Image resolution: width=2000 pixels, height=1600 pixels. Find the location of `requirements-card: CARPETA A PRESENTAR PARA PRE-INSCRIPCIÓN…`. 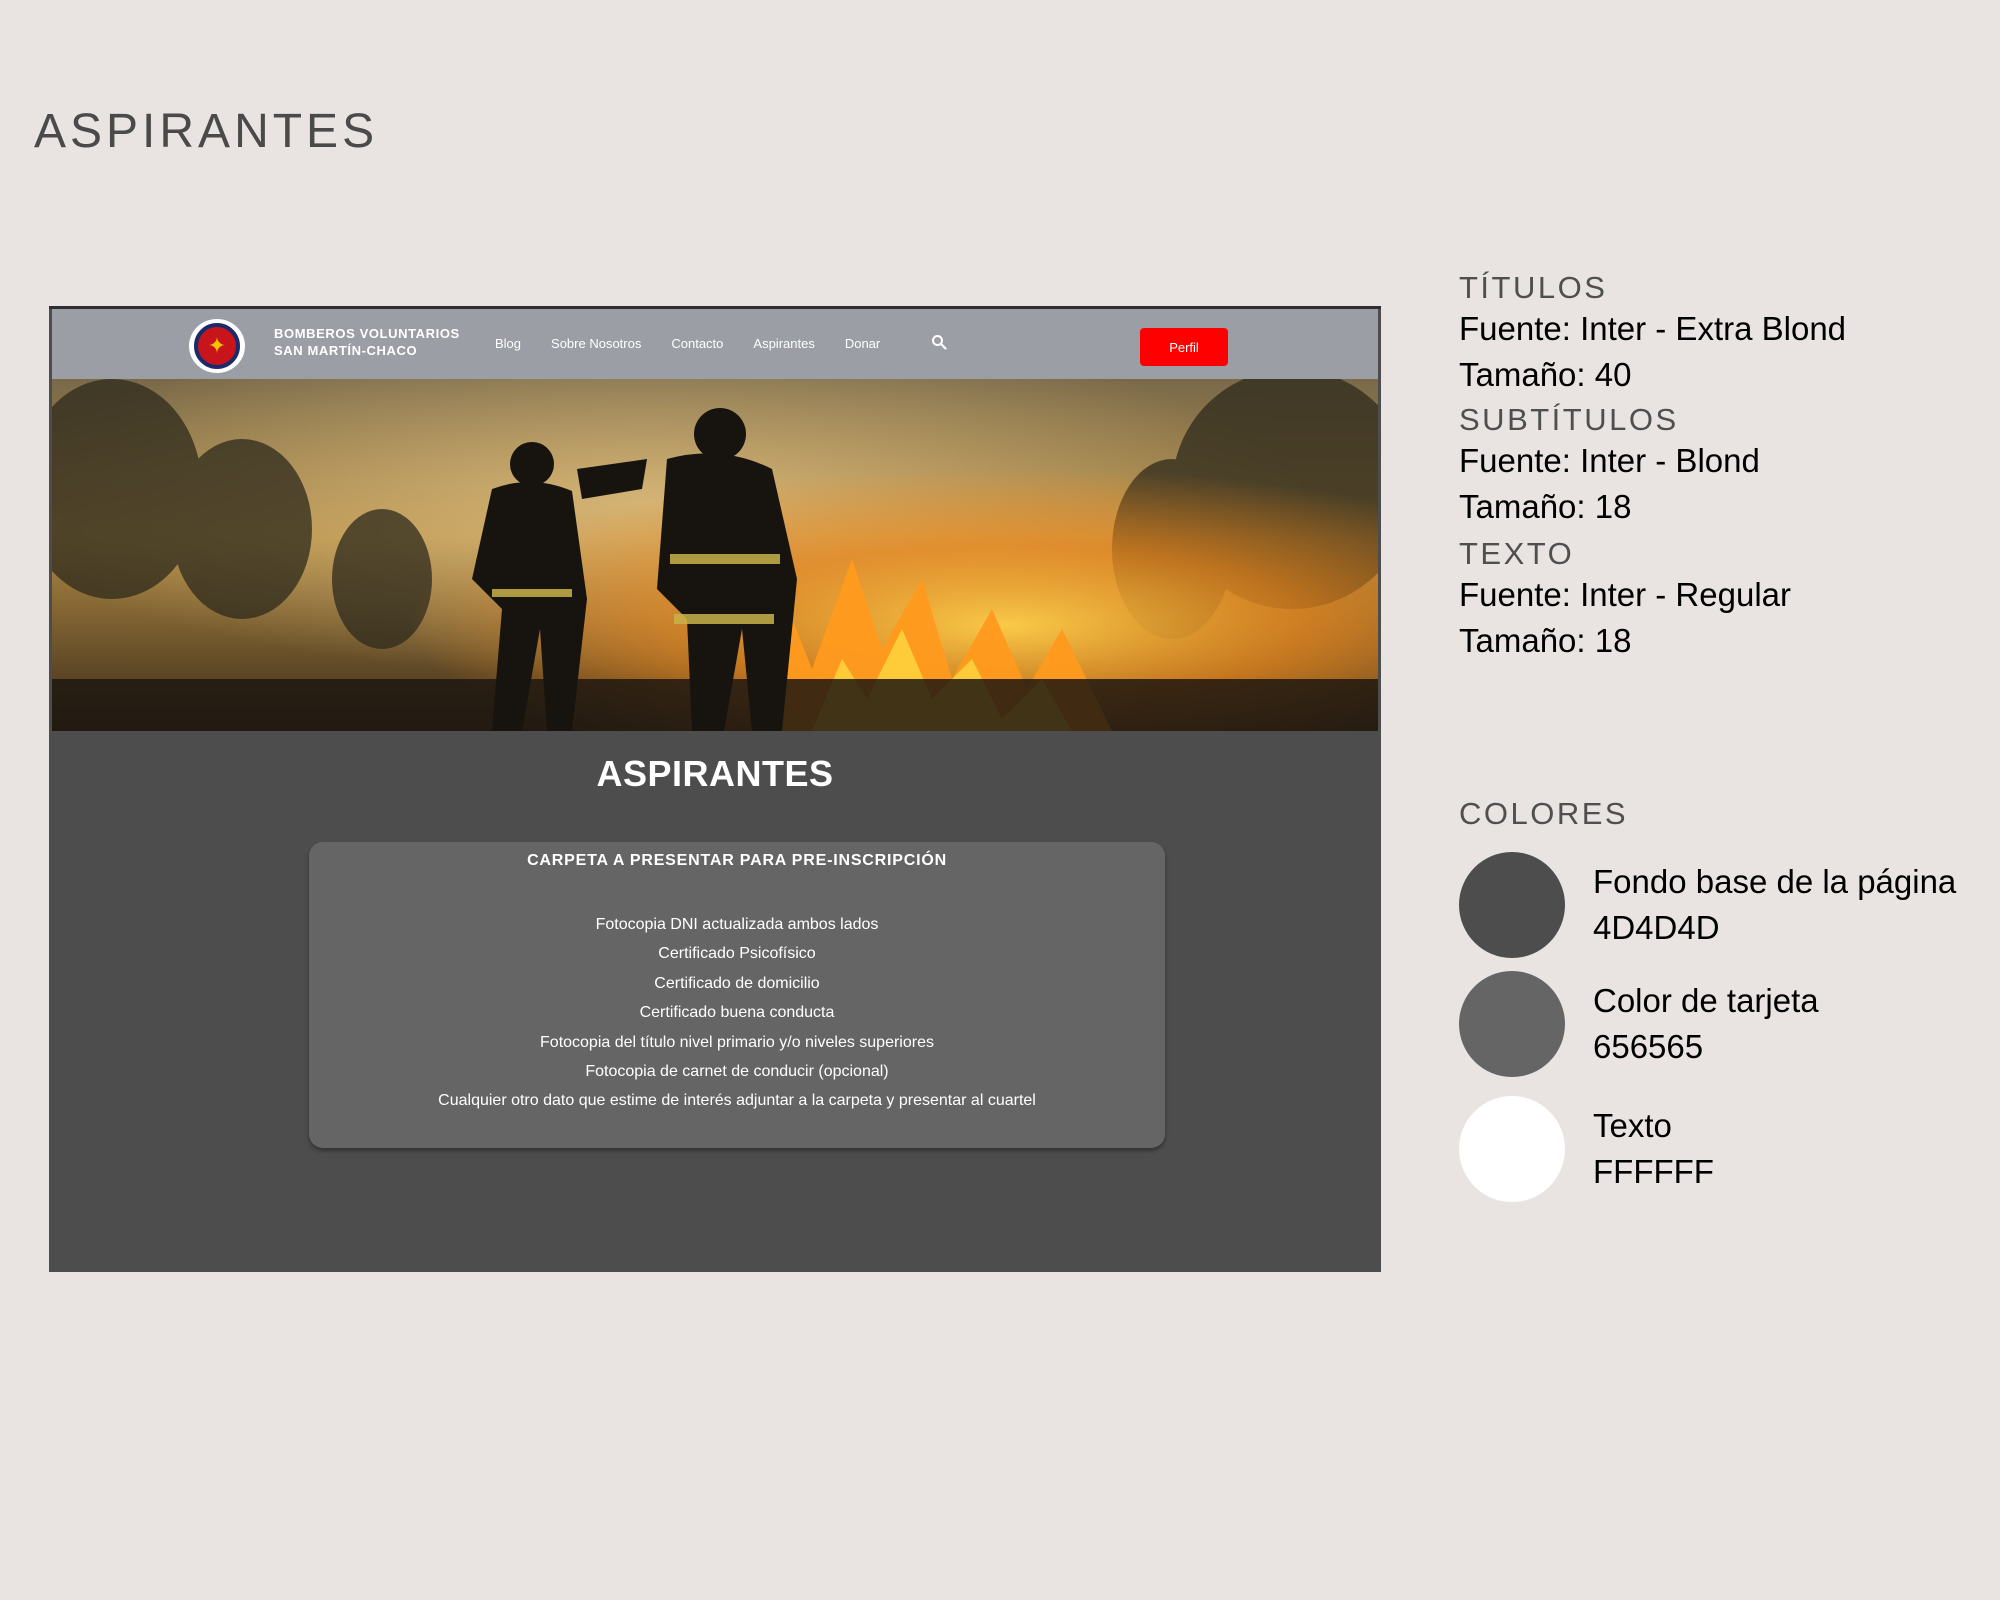

requirements-card: CARPETA A PRESENTAR PARA PRE-INSCRIPCIÓN… is located at coordinates (737, 995).